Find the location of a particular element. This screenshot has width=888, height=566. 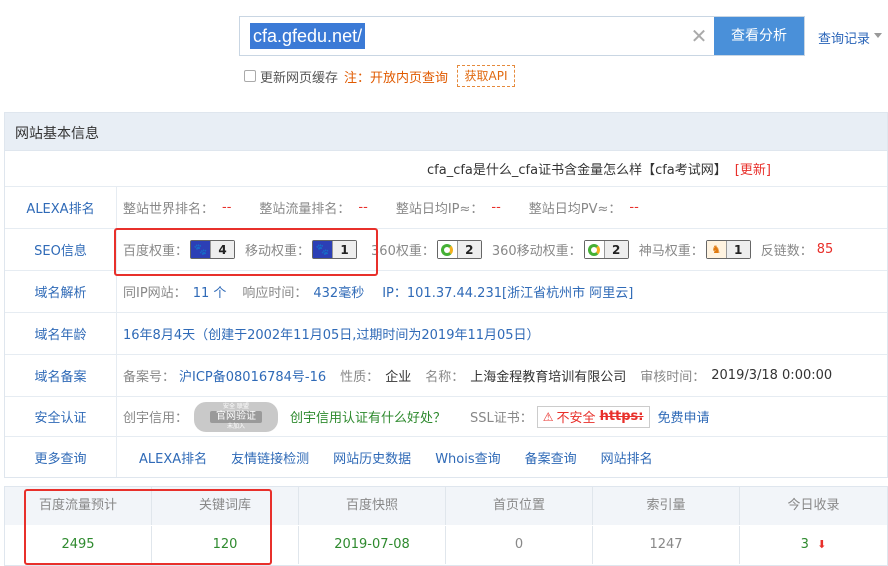

search-box: cfa.gfedu.net/ ✕ 查看分析 is located at coordinates (522, 36).